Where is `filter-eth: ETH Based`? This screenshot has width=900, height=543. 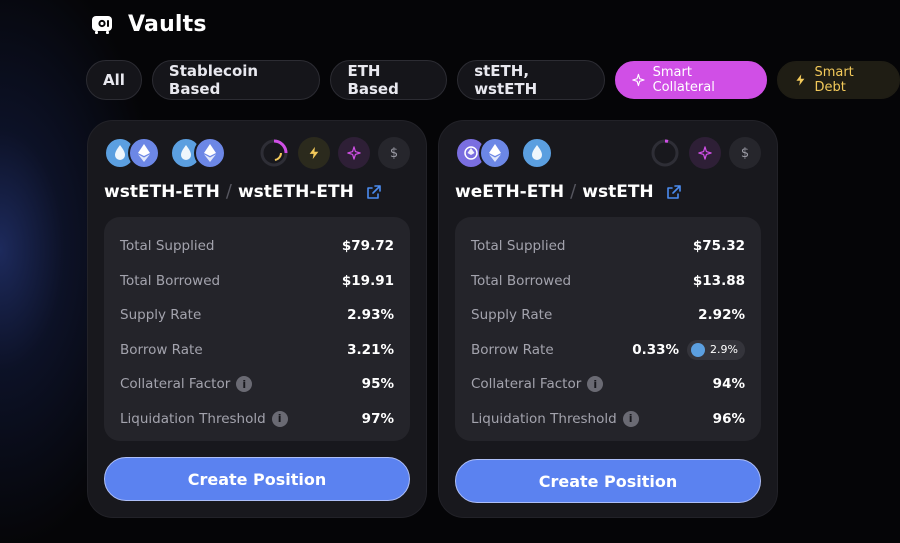 filter-eth: ETH Based is located at coordinates (389, 80).